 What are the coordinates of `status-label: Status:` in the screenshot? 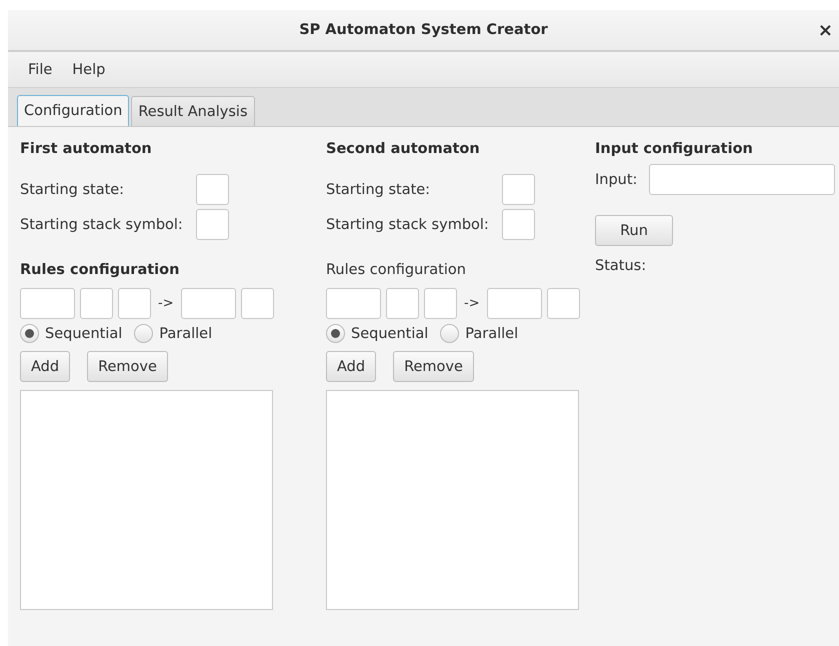 It's located at (621, 266).